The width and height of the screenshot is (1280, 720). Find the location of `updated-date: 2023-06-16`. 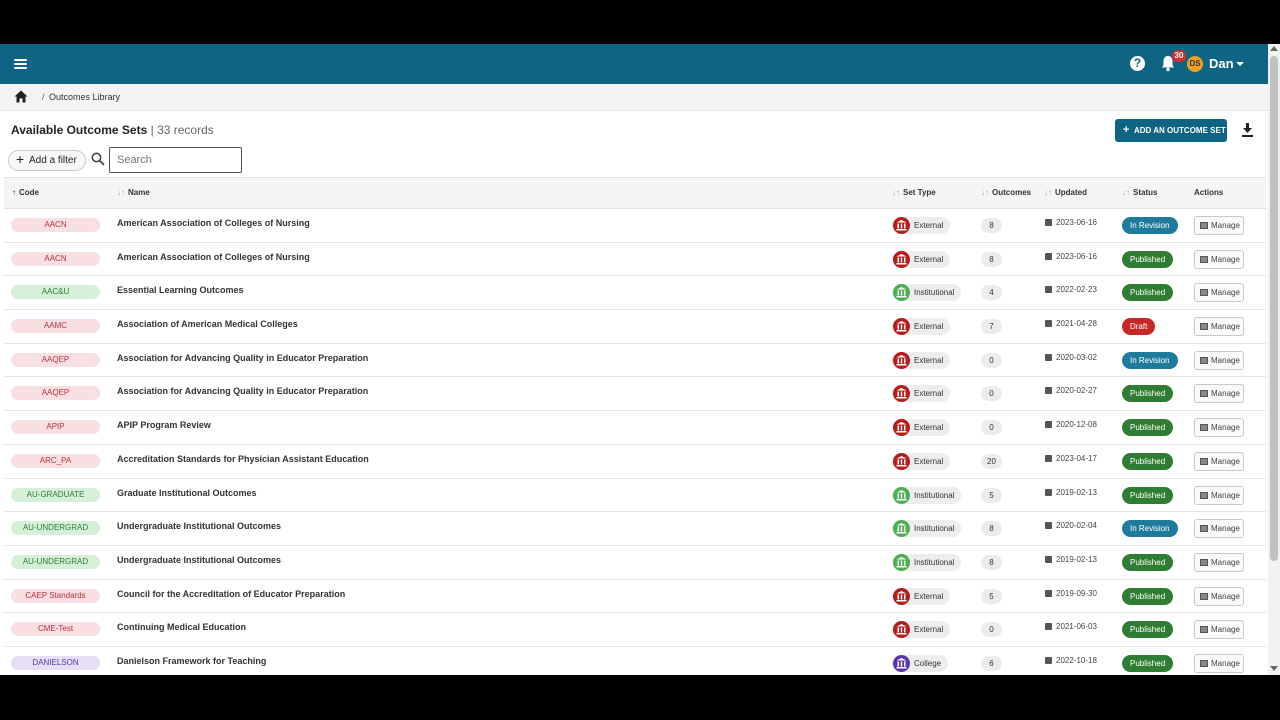

updated-date: 2023-06-16 is located at coordinates (1071, 222).